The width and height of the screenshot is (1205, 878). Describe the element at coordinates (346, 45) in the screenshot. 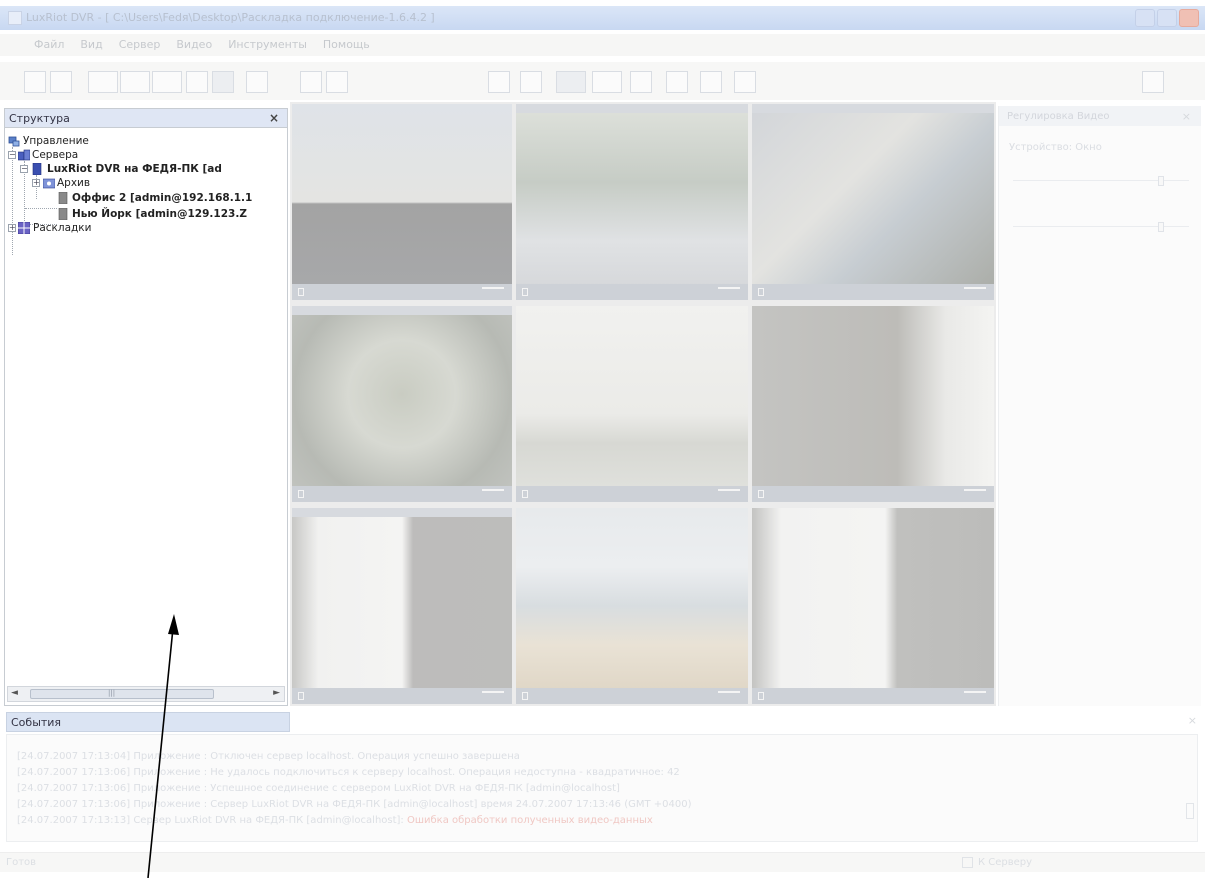

I see `menu-help: Помощь` at that location.